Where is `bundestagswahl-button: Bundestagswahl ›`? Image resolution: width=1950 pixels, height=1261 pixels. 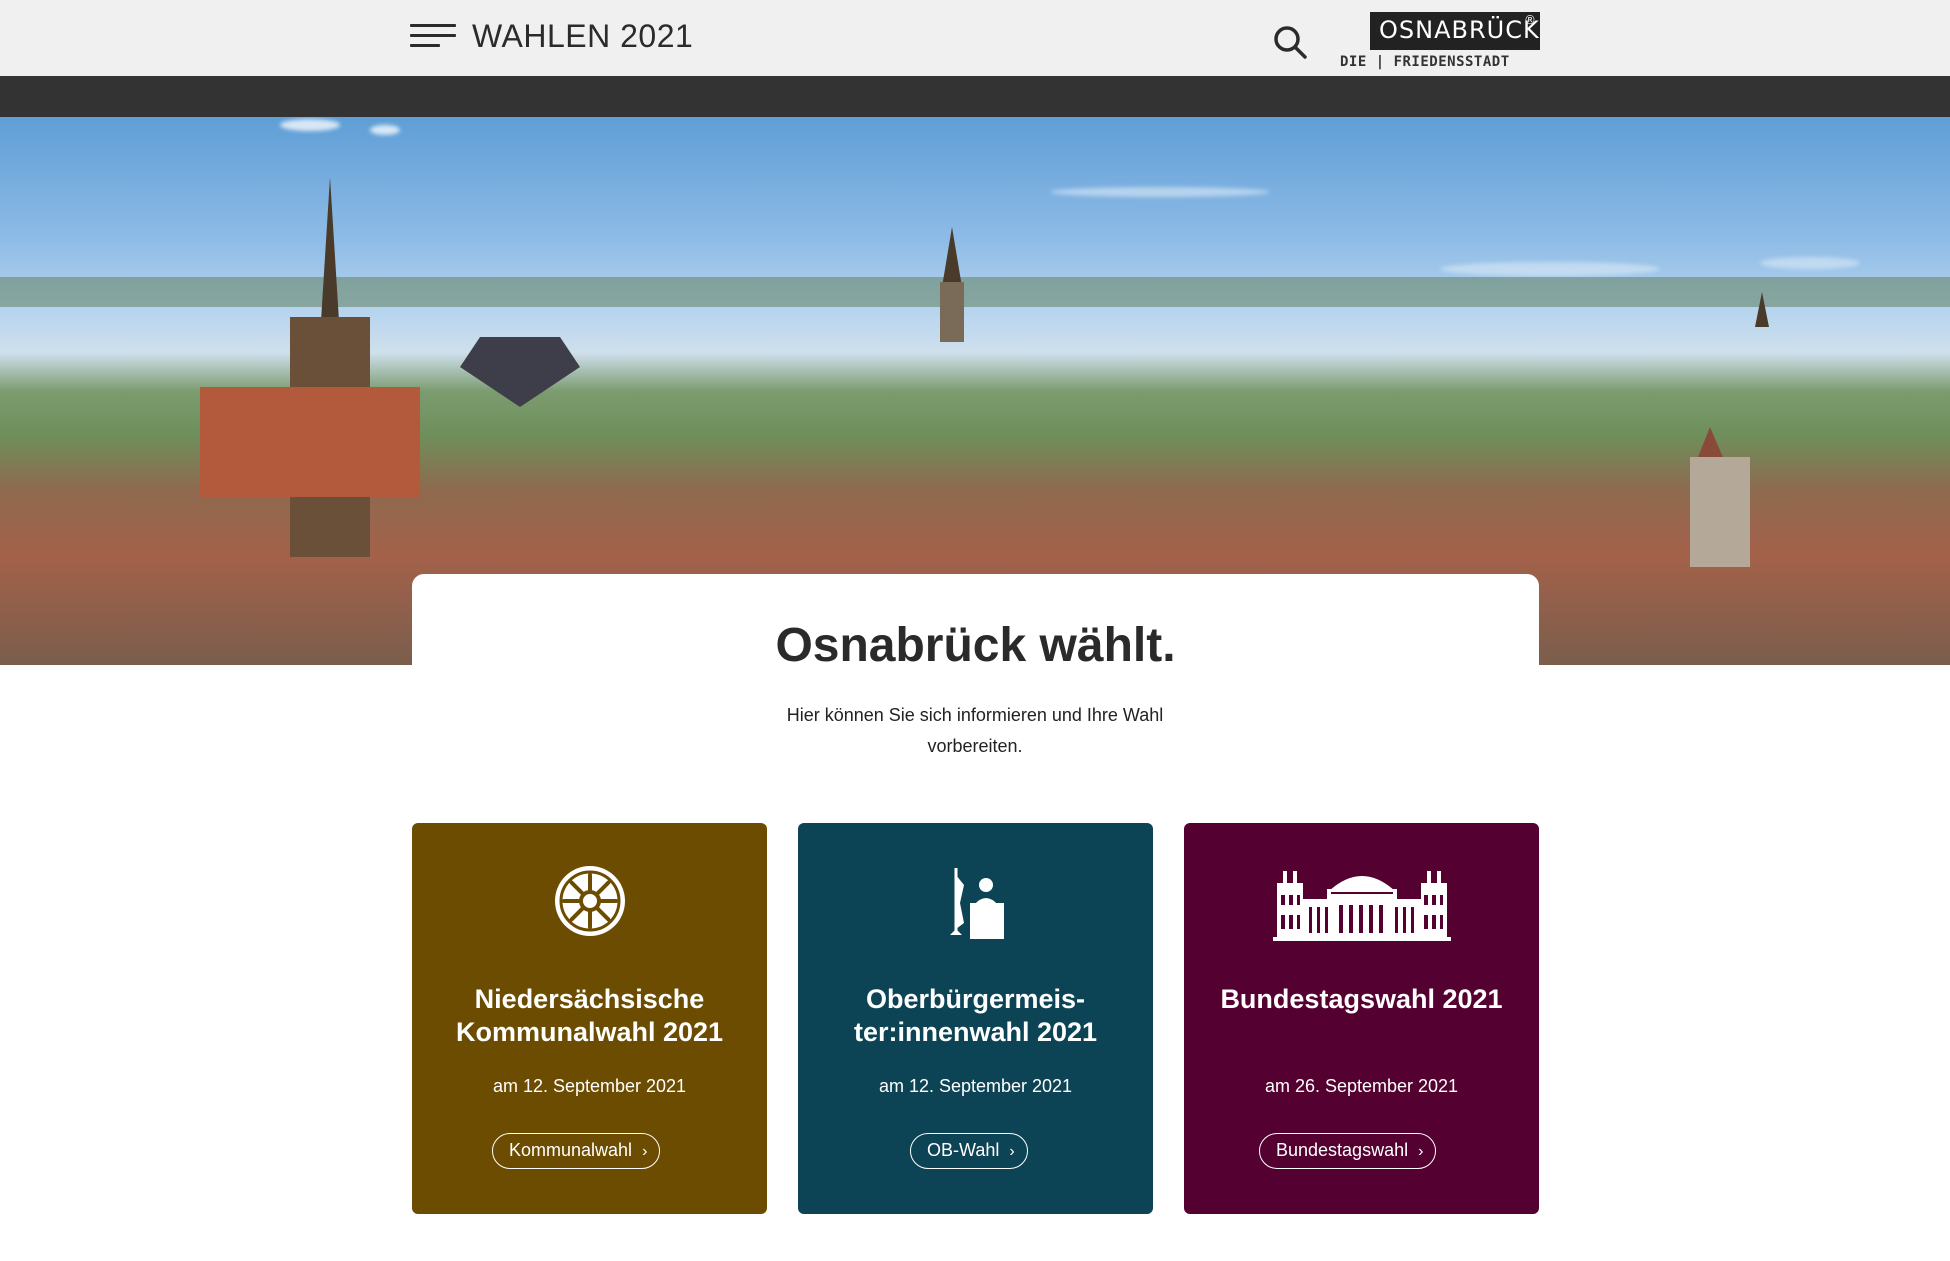
bundestagswahl-button: Bundestagswahl › is located at coordinates (1348, 1151).